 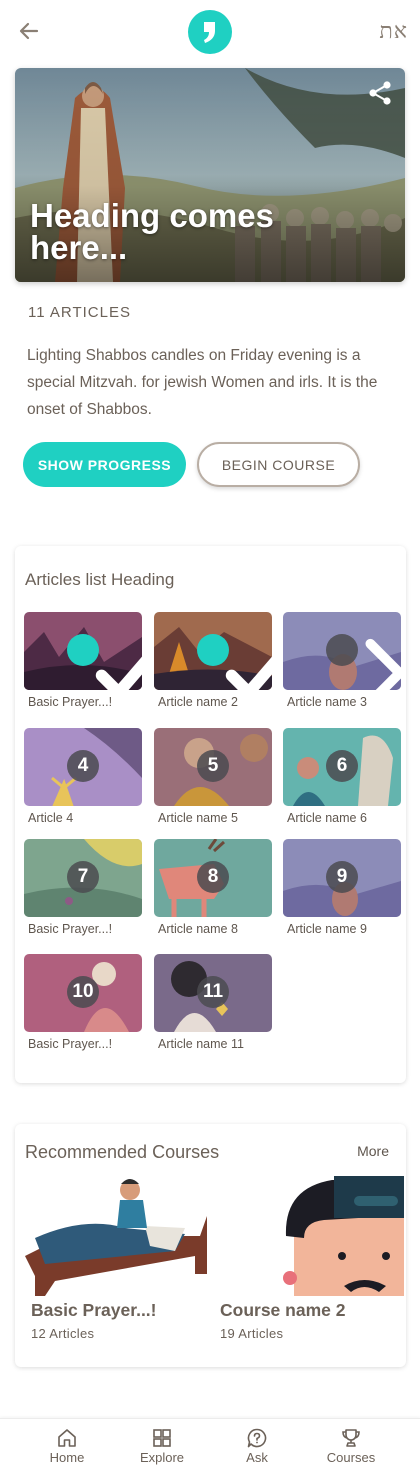 I want to click on arrow-left-icon, so click(x=29, y=31).